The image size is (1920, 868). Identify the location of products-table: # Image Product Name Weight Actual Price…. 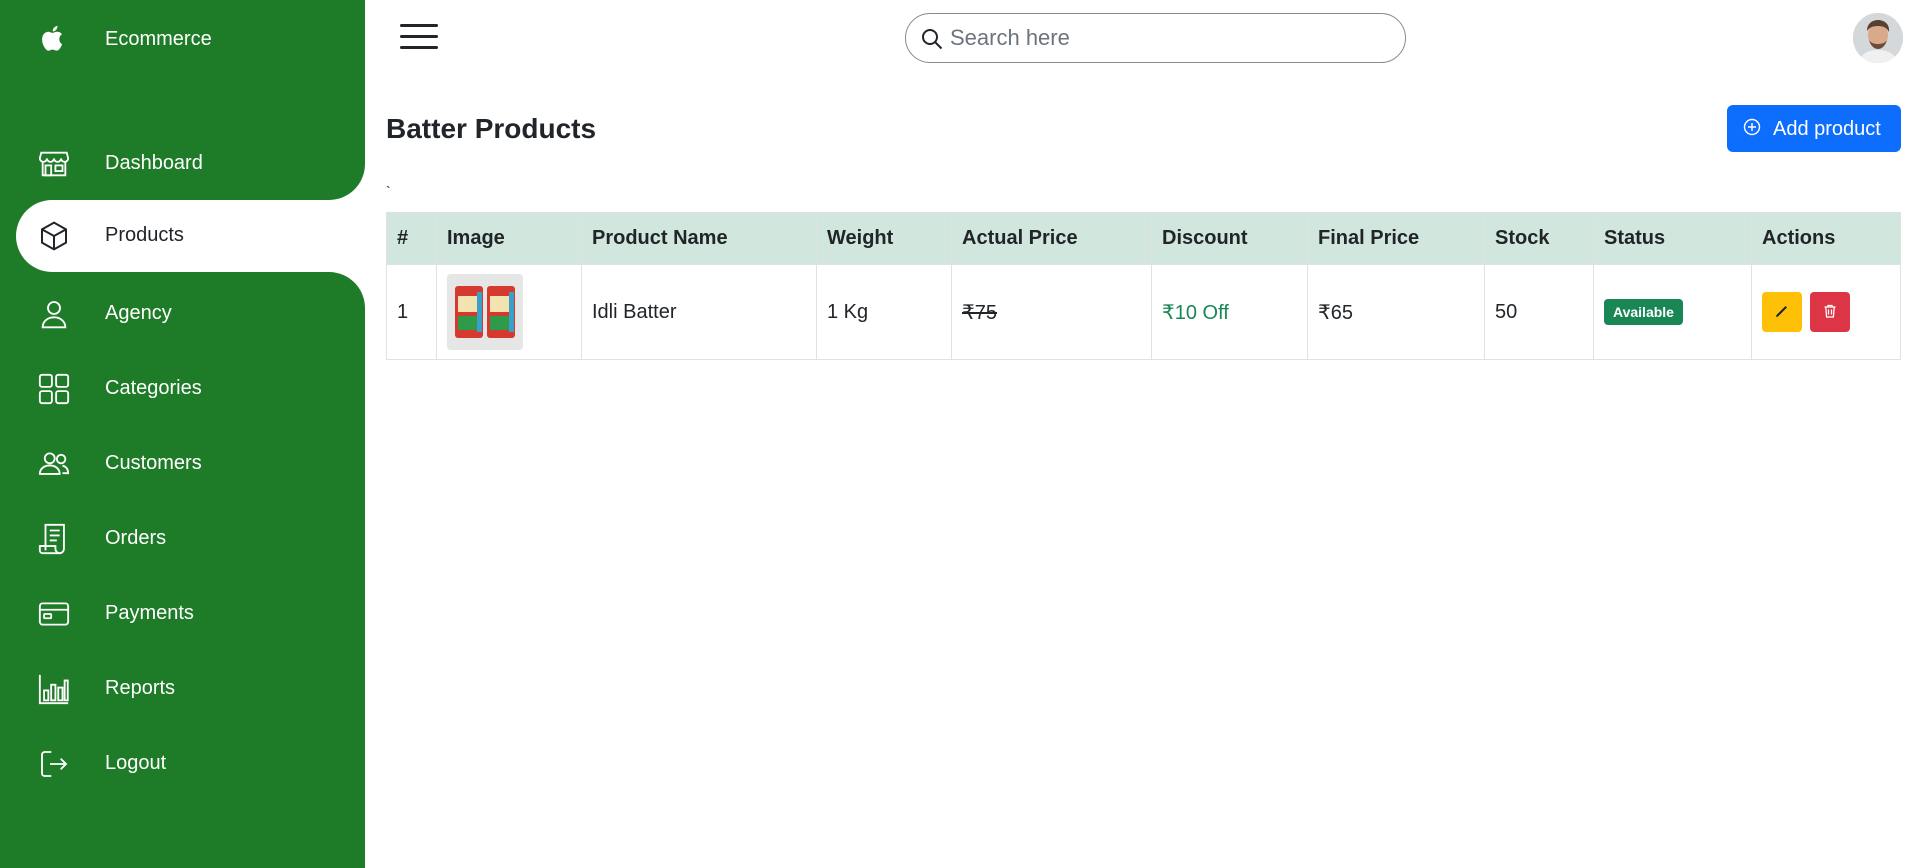
(1143, 286).